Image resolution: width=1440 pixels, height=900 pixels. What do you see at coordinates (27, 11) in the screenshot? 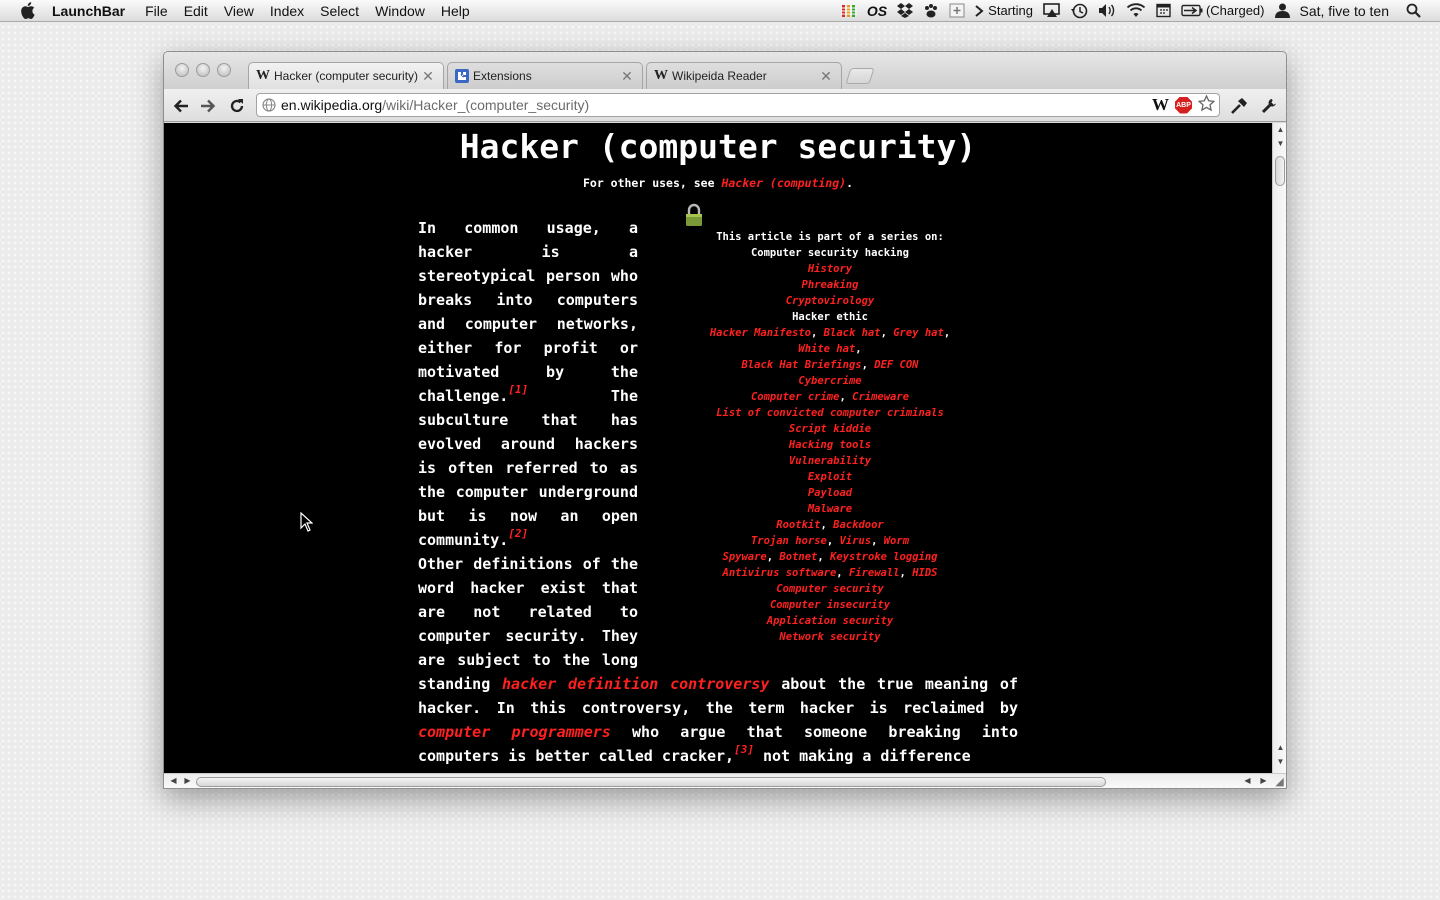
I see `apple-menu-icon` at bounding box center [27, 11].